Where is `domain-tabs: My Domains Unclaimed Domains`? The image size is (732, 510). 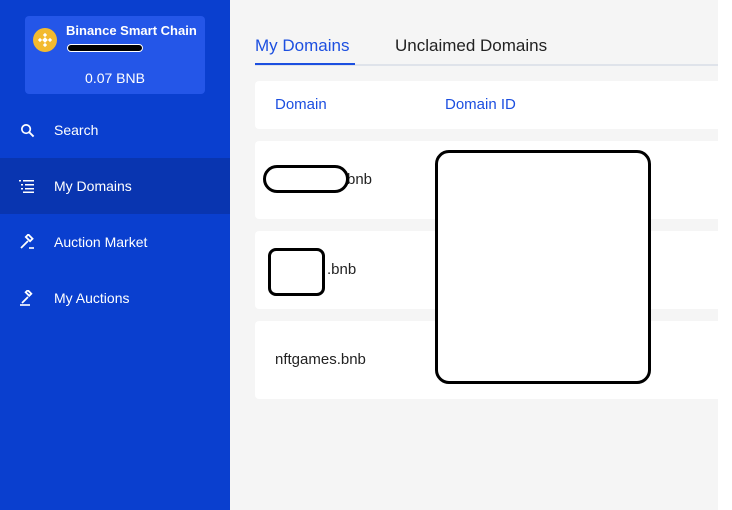 domain-tabs: My Domains Unclaimed Domains is located at coordinates (486, 50).